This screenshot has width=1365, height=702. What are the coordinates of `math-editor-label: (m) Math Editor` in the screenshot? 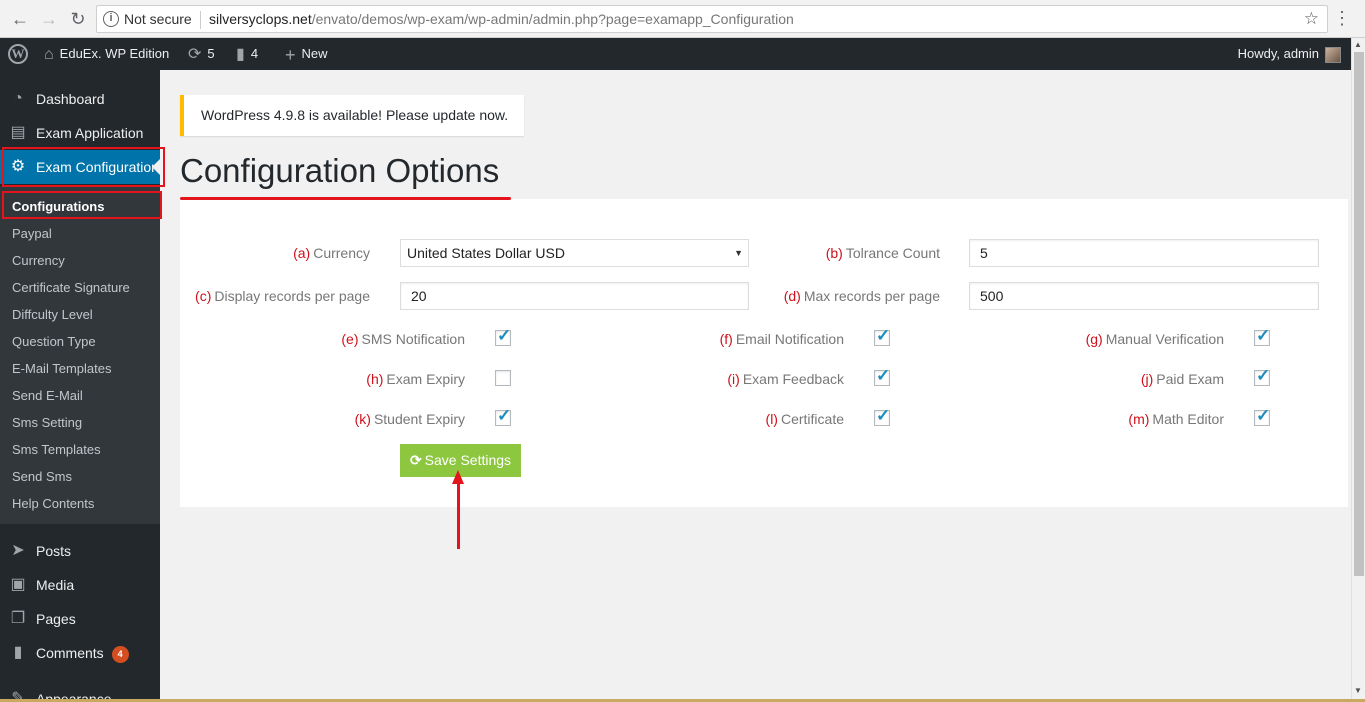 It's located at (1176, 419).